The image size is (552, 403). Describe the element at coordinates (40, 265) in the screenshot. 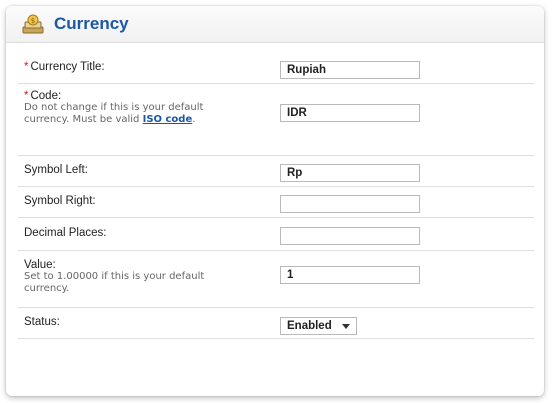

I see `value-label-text: Value:` at that location.